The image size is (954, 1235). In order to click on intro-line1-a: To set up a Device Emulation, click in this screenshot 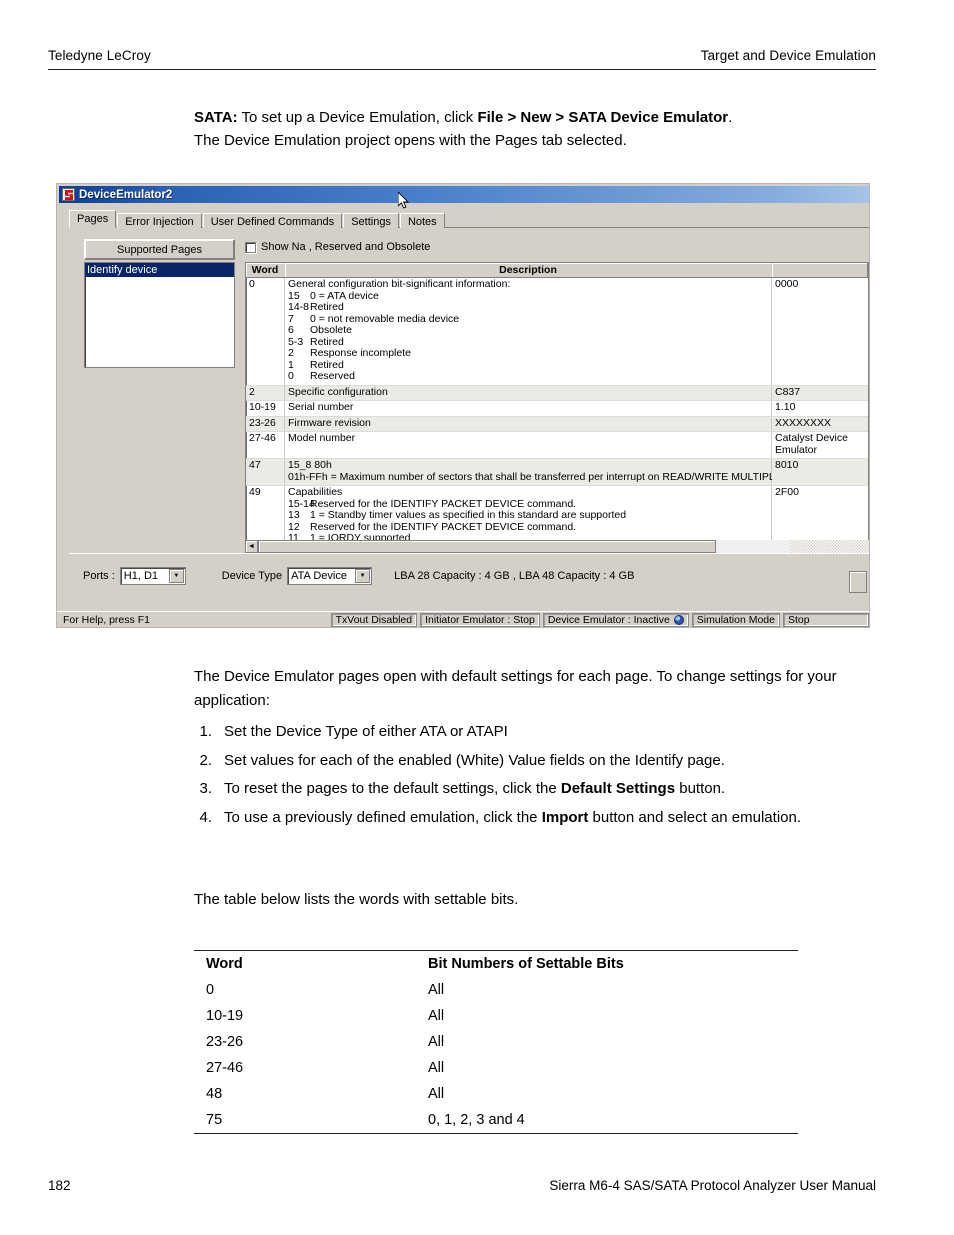, I will do `click(357, 117)`.